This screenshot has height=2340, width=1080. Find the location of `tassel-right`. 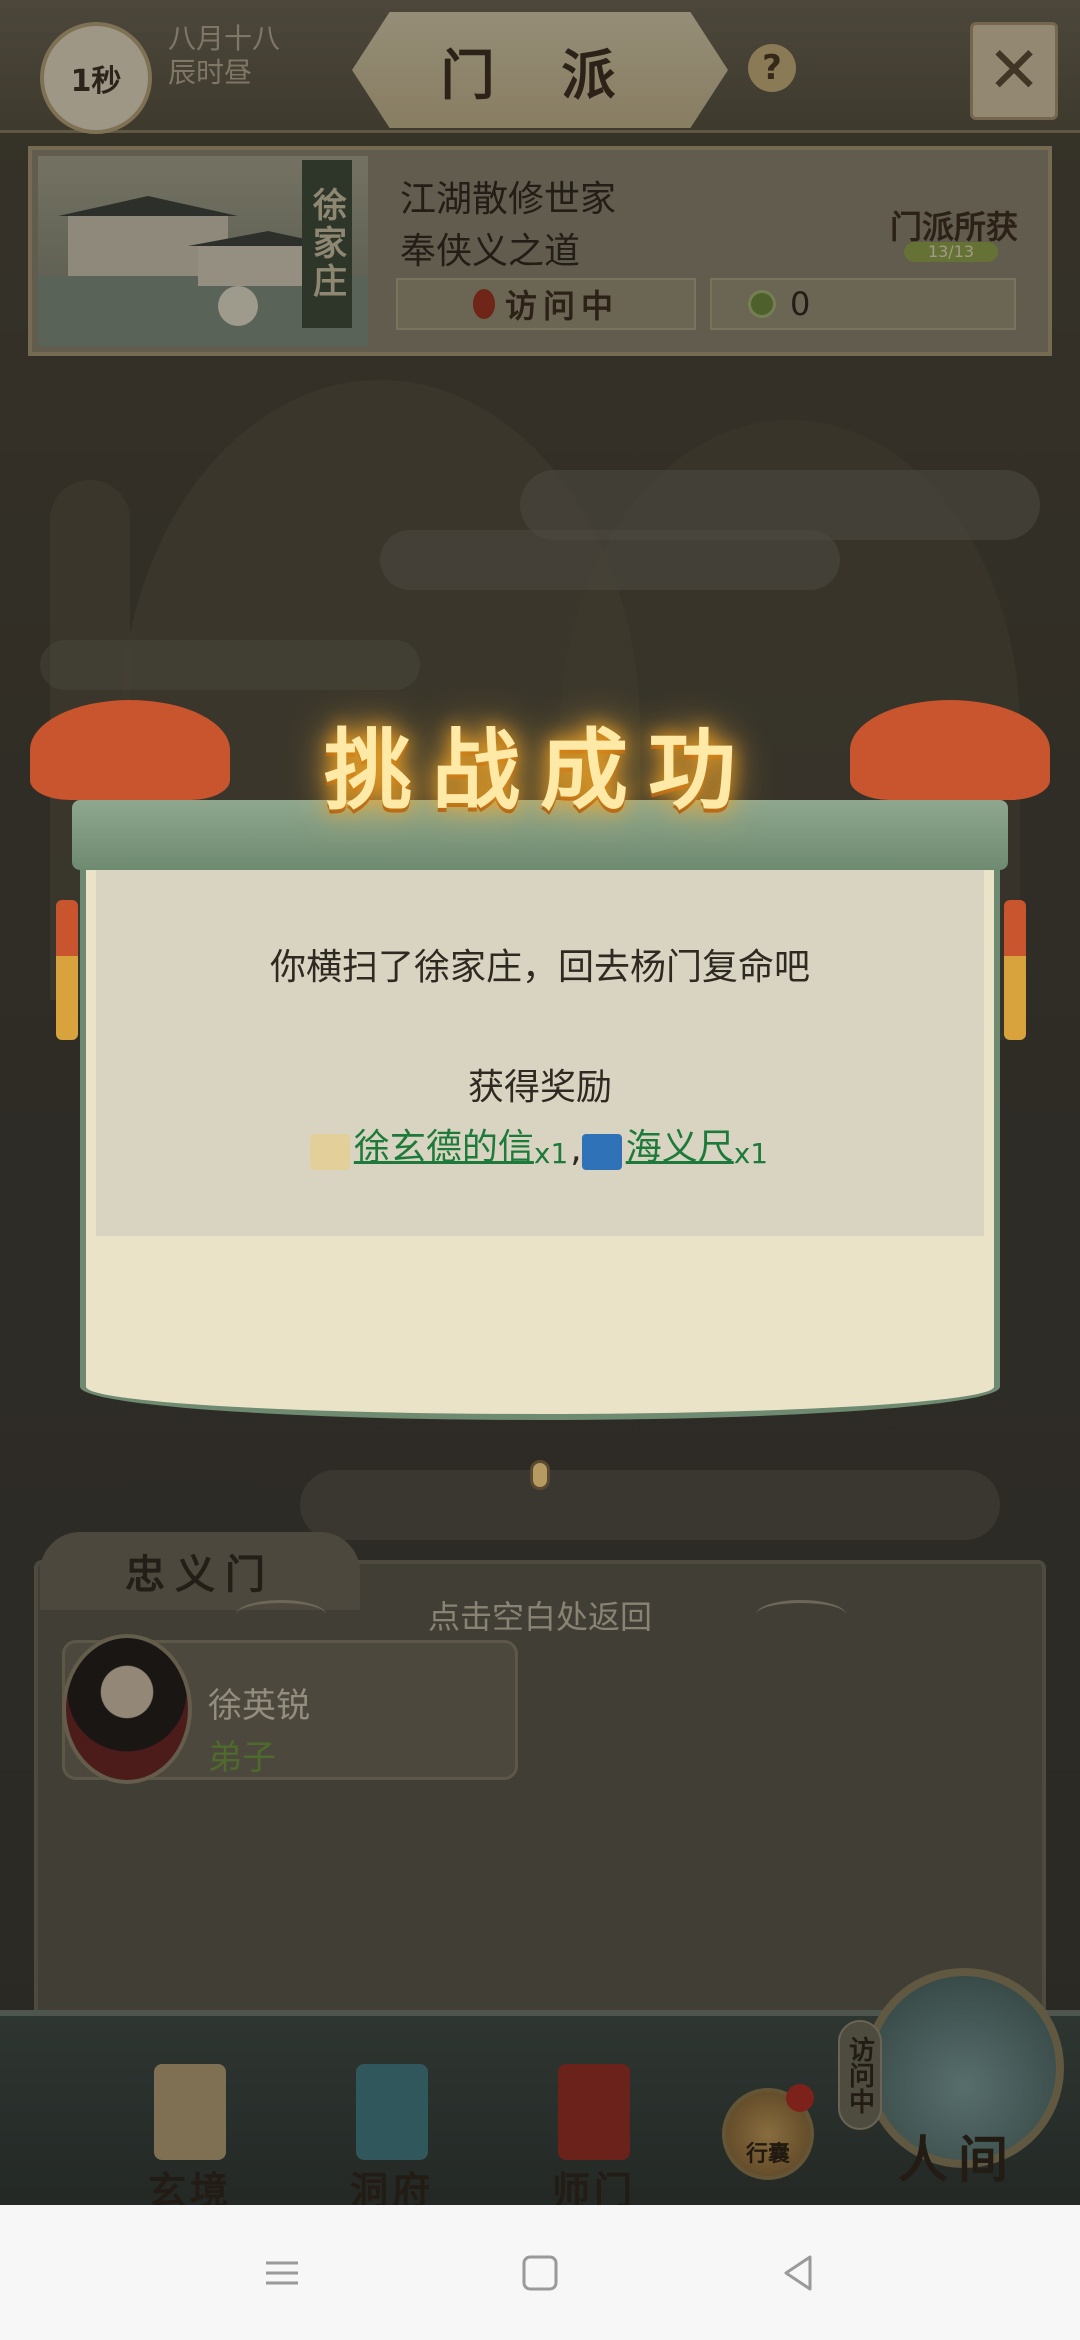

tassel-right is located at coordinates (1015, 970).